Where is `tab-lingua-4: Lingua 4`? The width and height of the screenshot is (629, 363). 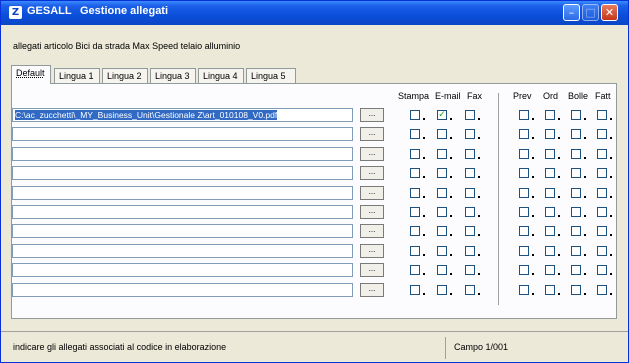 tab-lingua-4: Lingua 4 is located at coordinates (221, 75).